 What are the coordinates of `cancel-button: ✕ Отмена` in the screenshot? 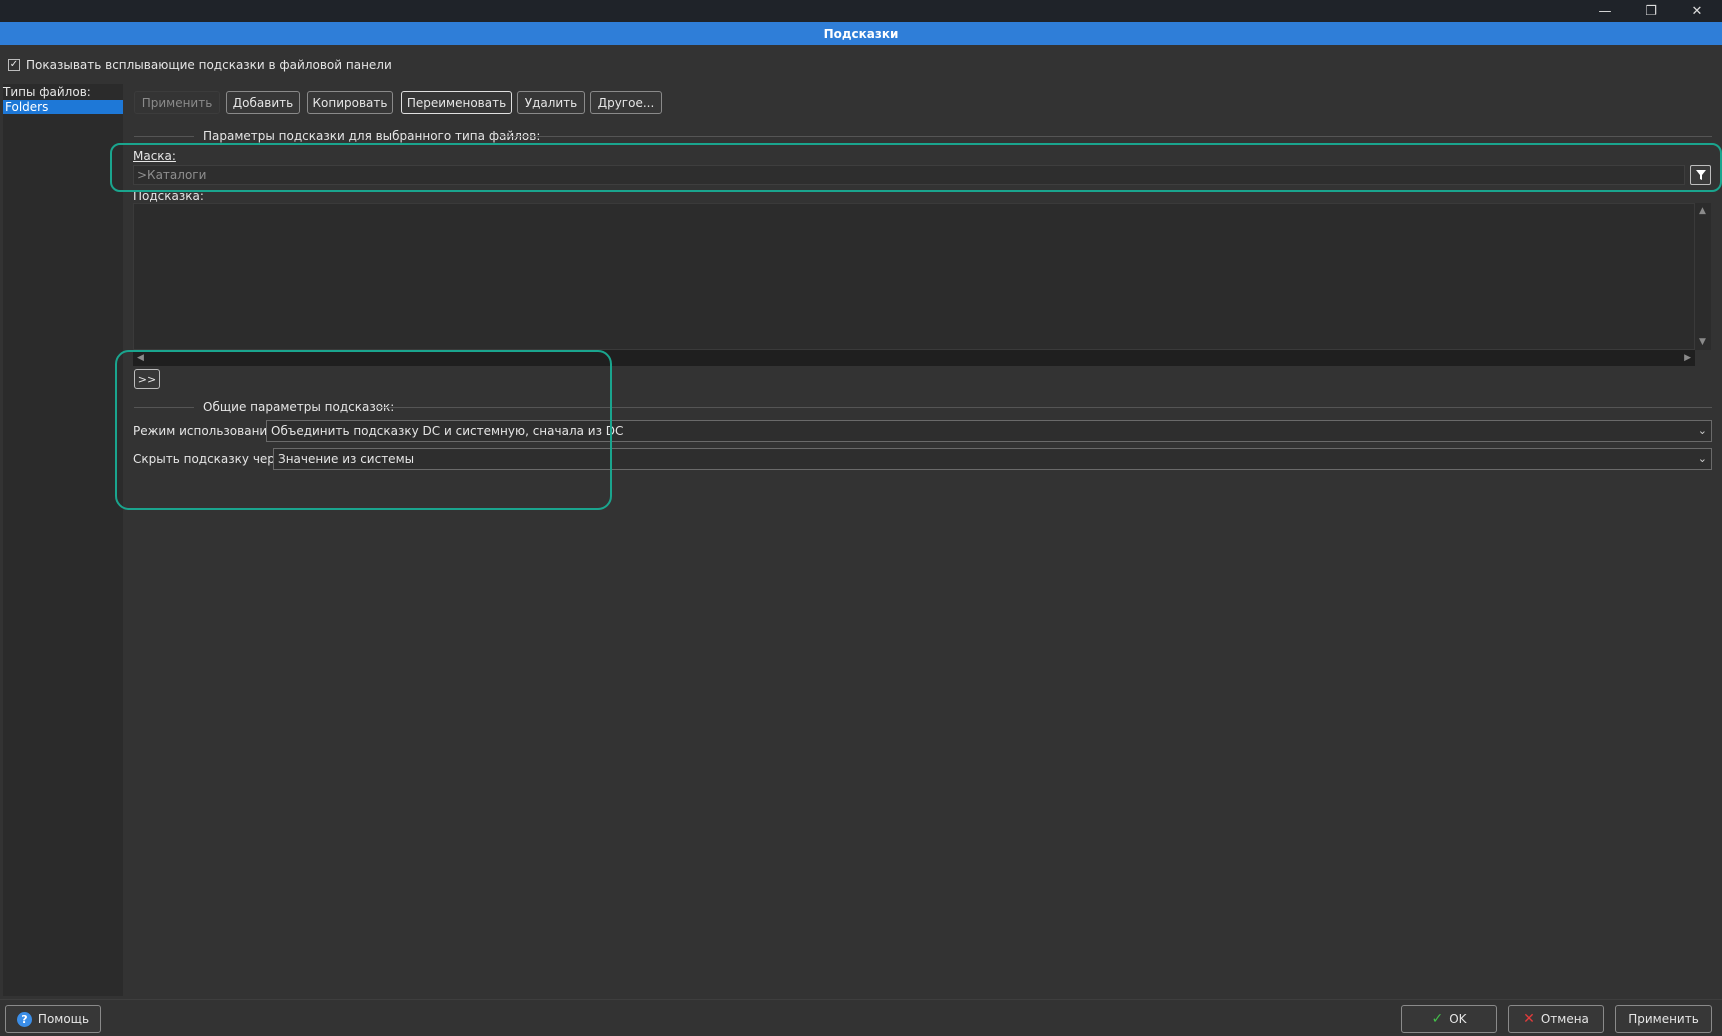 It's located at (1556, 1019).